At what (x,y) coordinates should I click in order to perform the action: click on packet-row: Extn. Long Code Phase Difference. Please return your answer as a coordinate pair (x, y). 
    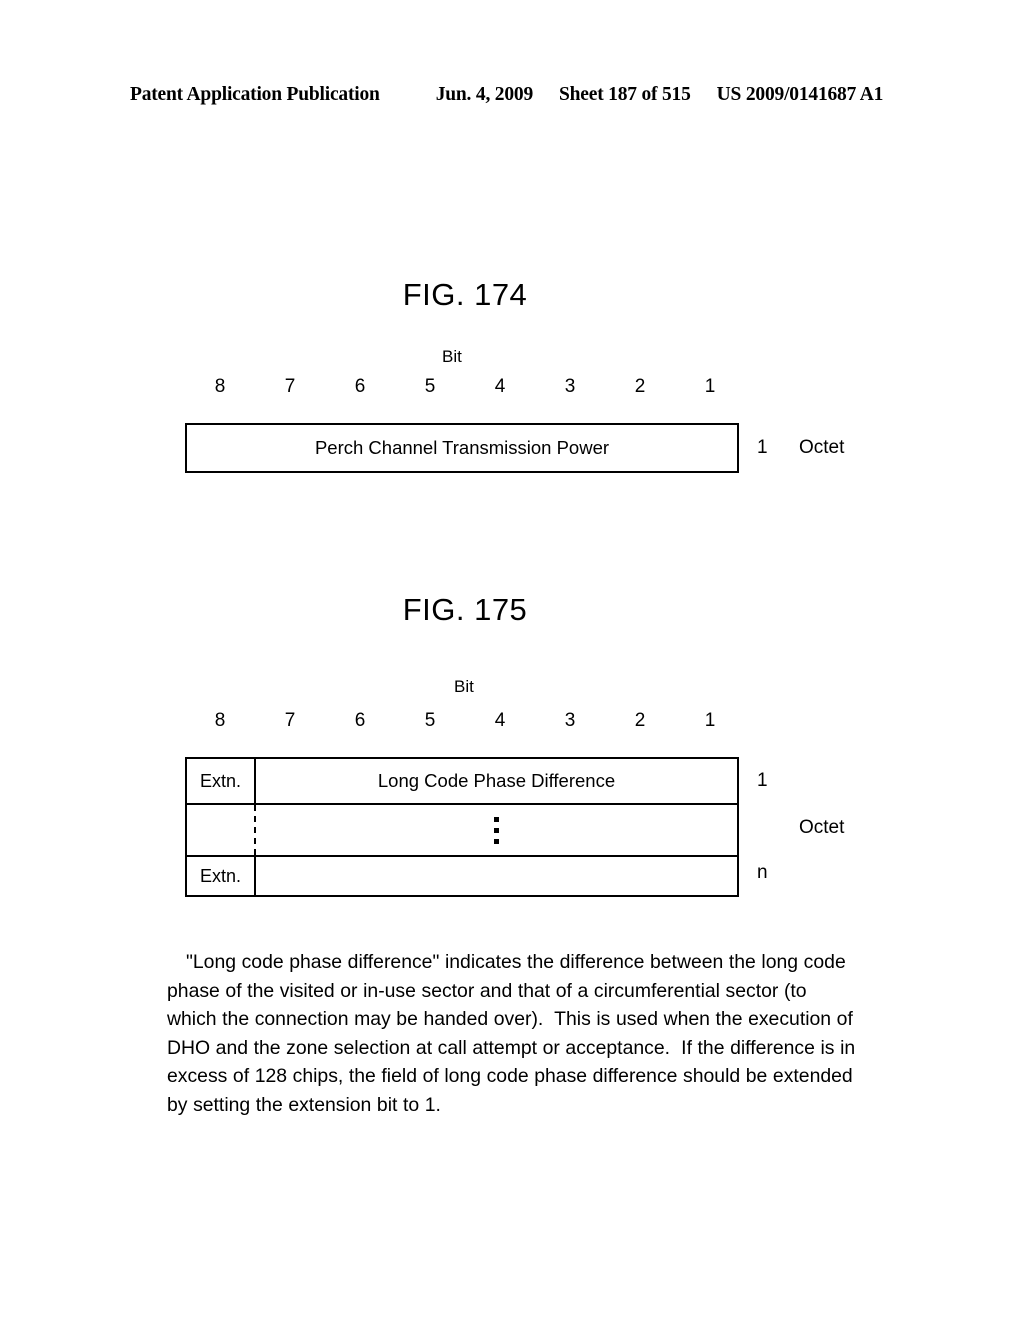
    Looking at the image, I should click on (462, 782).